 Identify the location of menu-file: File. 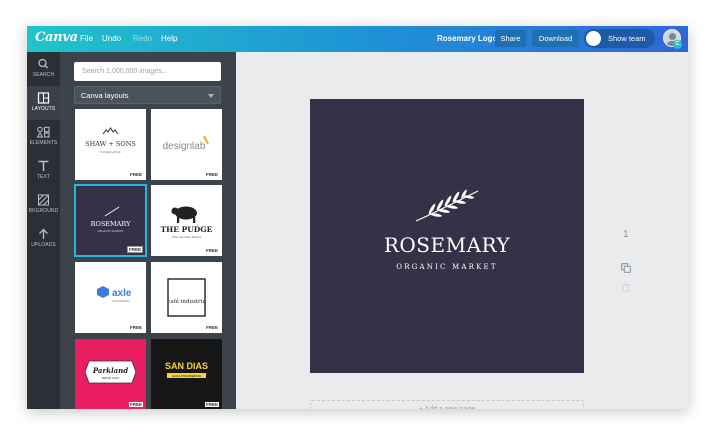
(86, 38).